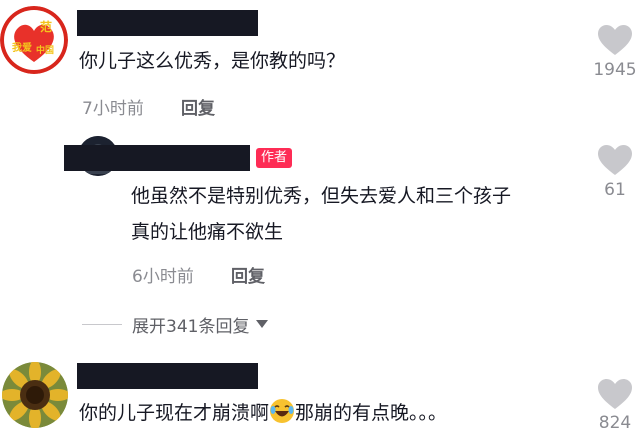 Image resolution: width=640 pixels, height=443 pixels. What do you see at coordinates (190, 324) in the screenshot?
I see `expand-replies-label: 展开341条回复` at bounding box center [190, 324].